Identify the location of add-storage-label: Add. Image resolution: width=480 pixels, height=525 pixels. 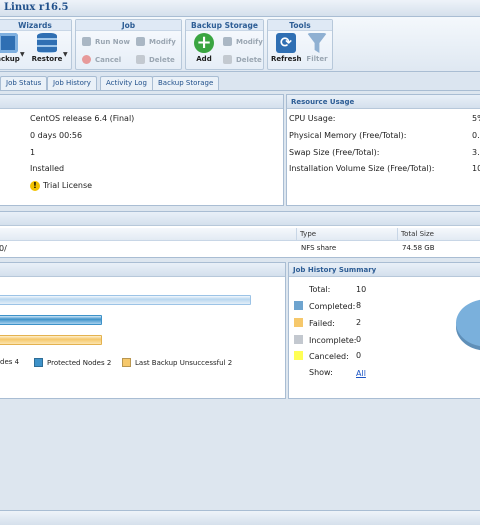
(204, 59).